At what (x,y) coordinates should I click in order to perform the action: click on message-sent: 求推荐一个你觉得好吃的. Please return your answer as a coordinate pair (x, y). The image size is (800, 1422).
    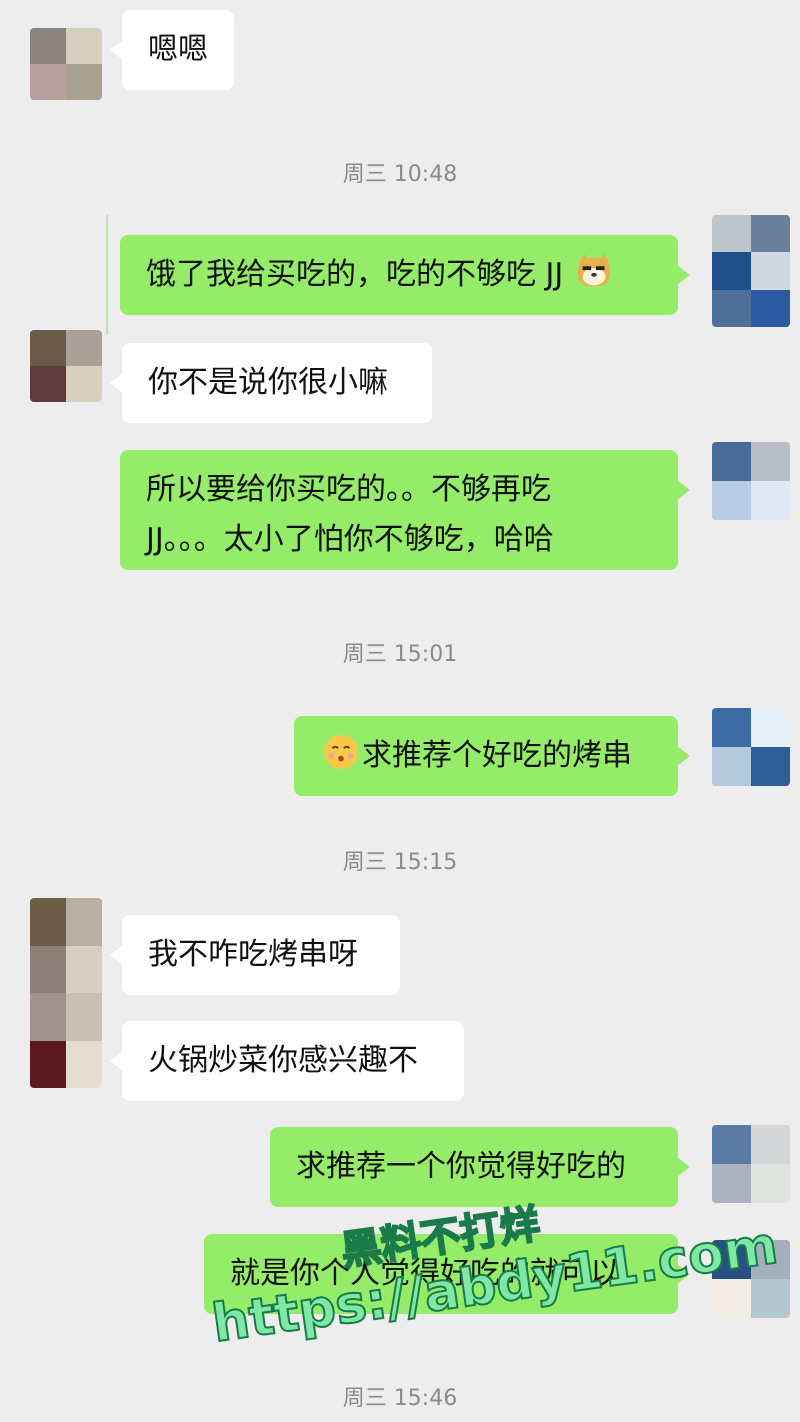
    Looking at the image, I should click on (480, 1167).